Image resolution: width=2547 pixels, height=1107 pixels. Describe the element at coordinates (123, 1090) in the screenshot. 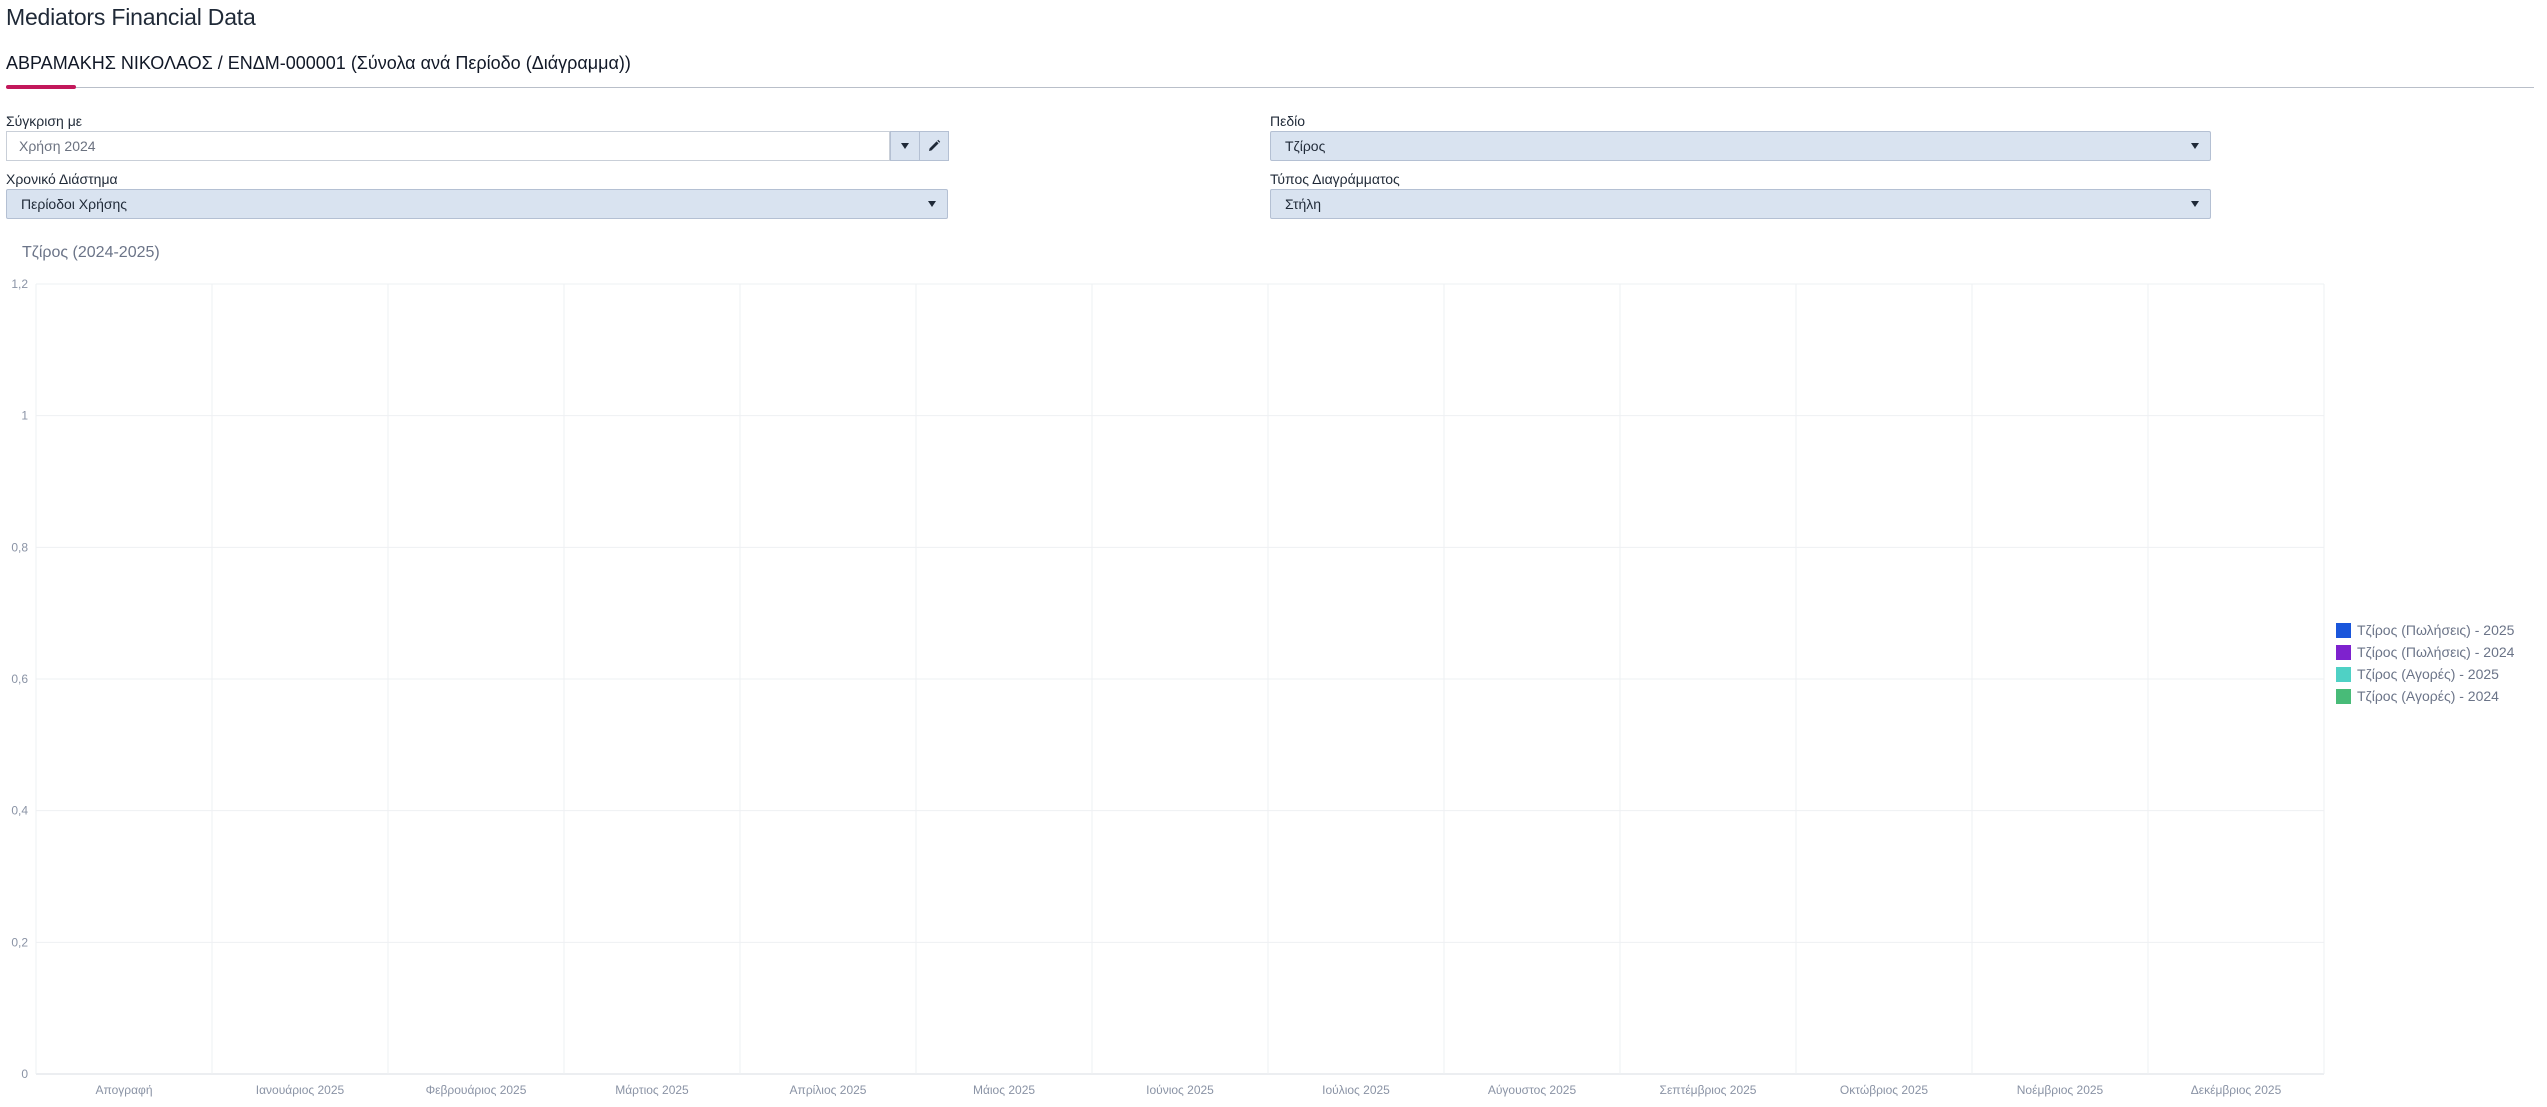

I see `x-tick-label: Απογραφή` at that location.